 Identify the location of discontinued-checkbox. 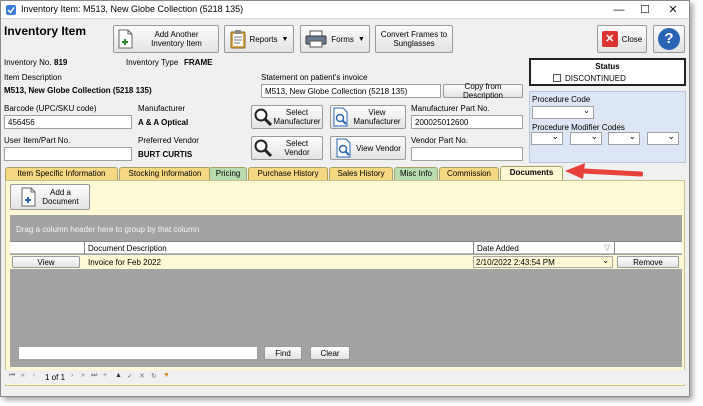
(557, 78).